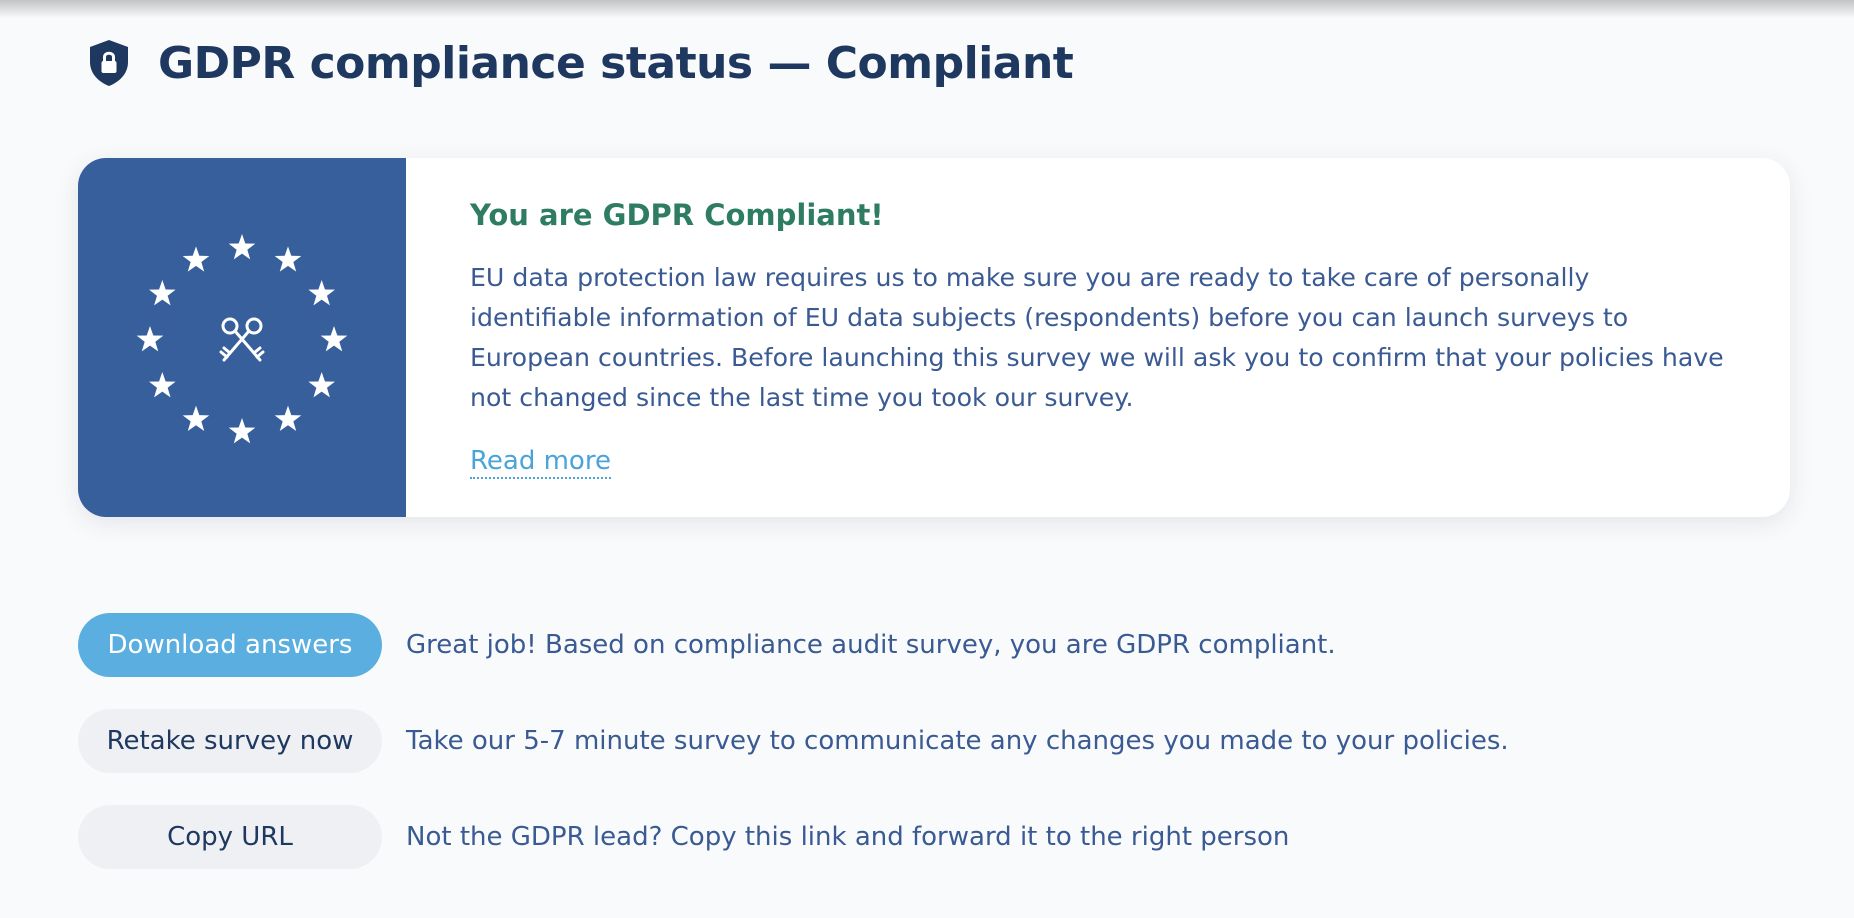  Describe the element at coordinates (927, 9) in the screenshot. I see `top-shadow` at that location.